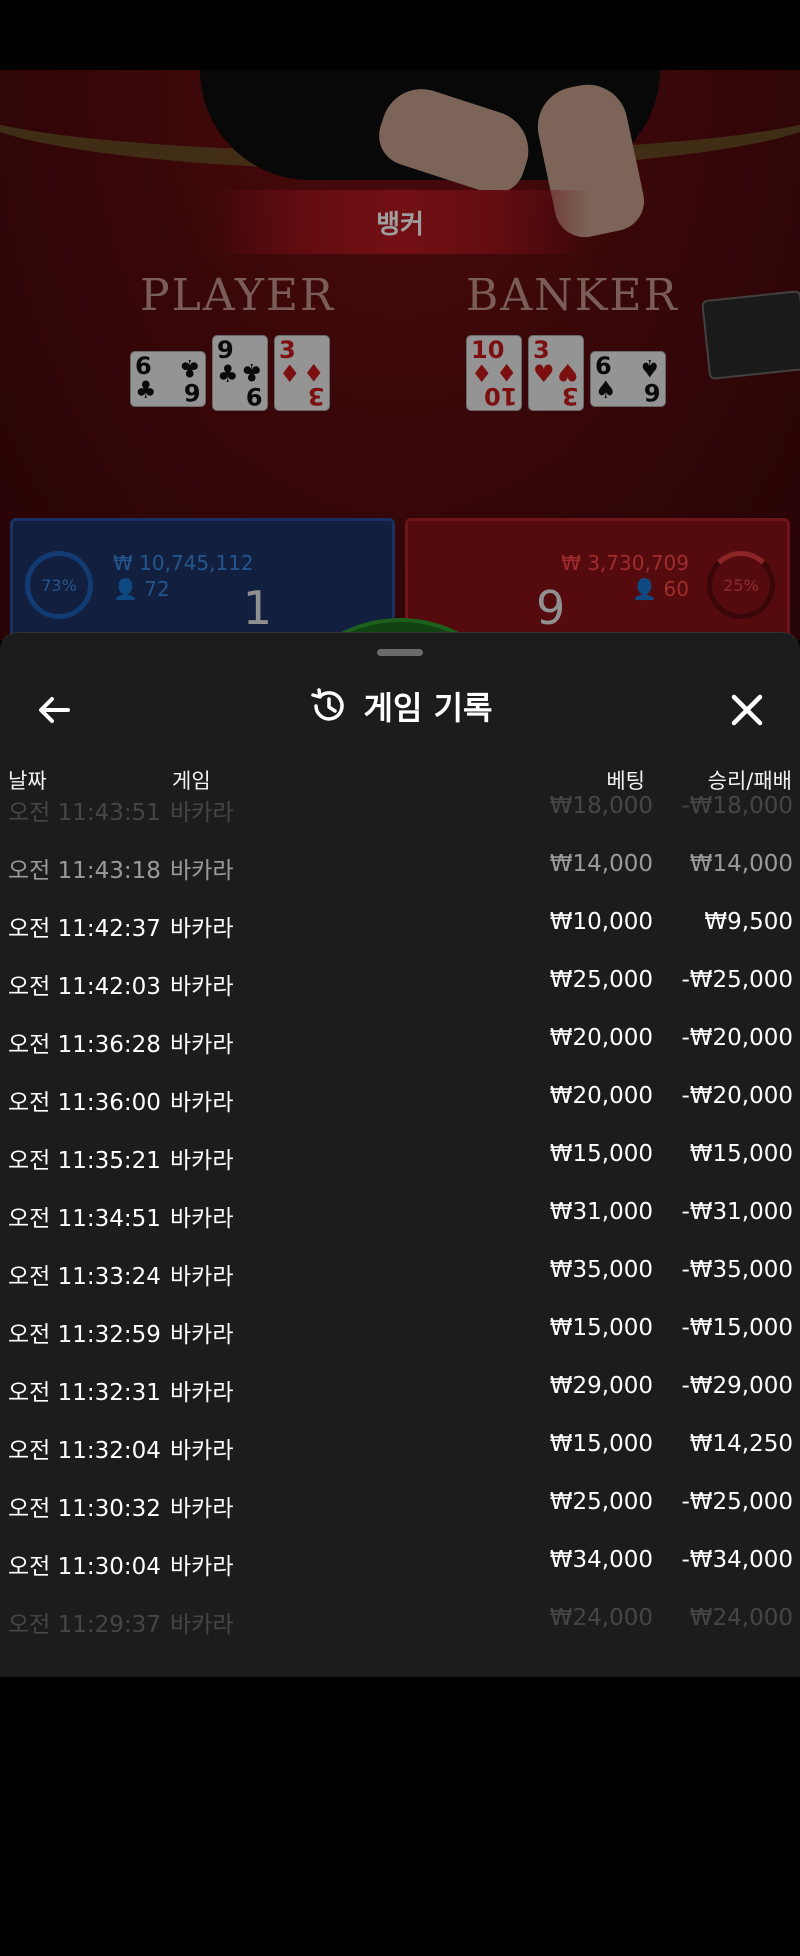 The height and width of the screenshot is (1956, 800). Describe the element at coordinates (737, 1270) in the screenshot. I see `row-result: -₩35,000` at that location.